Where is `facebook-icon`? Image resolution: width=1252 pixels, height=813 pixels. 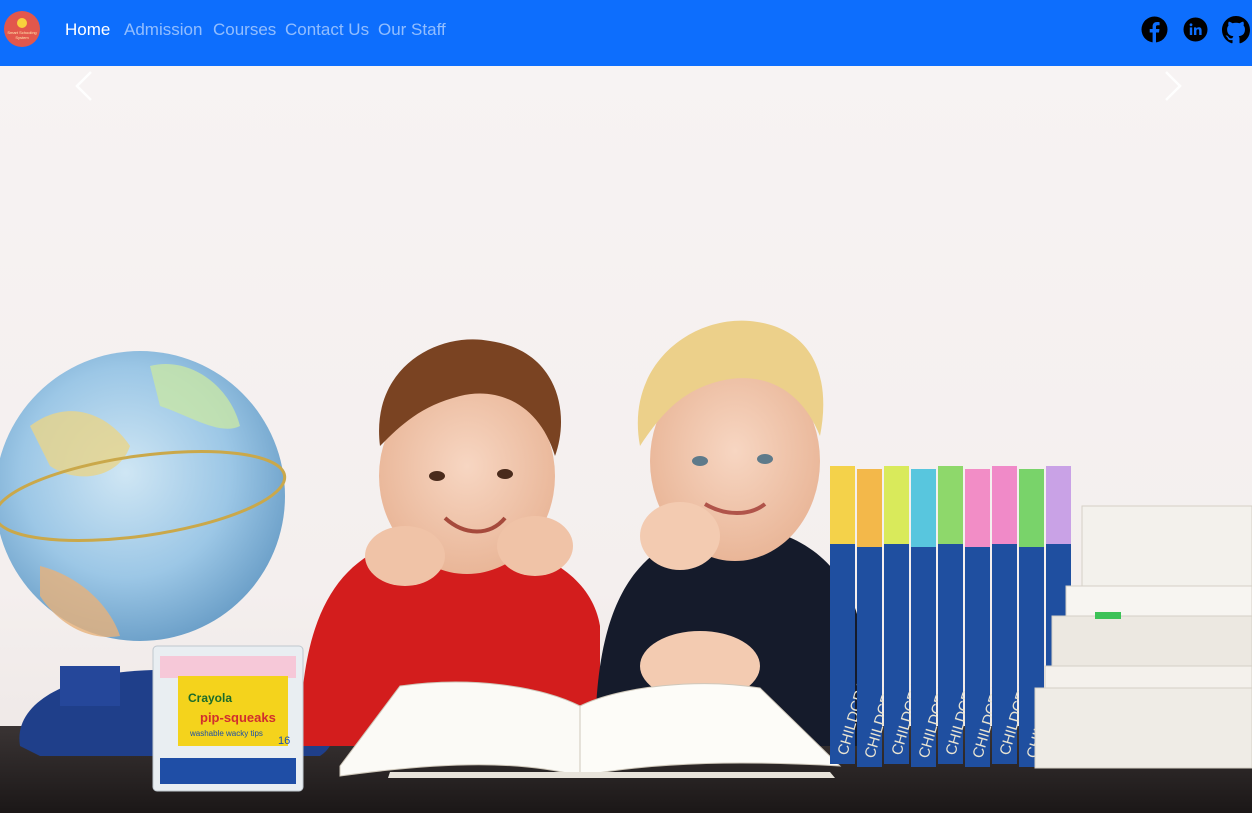
facebook-icon is located at coordinates (1154, 29).